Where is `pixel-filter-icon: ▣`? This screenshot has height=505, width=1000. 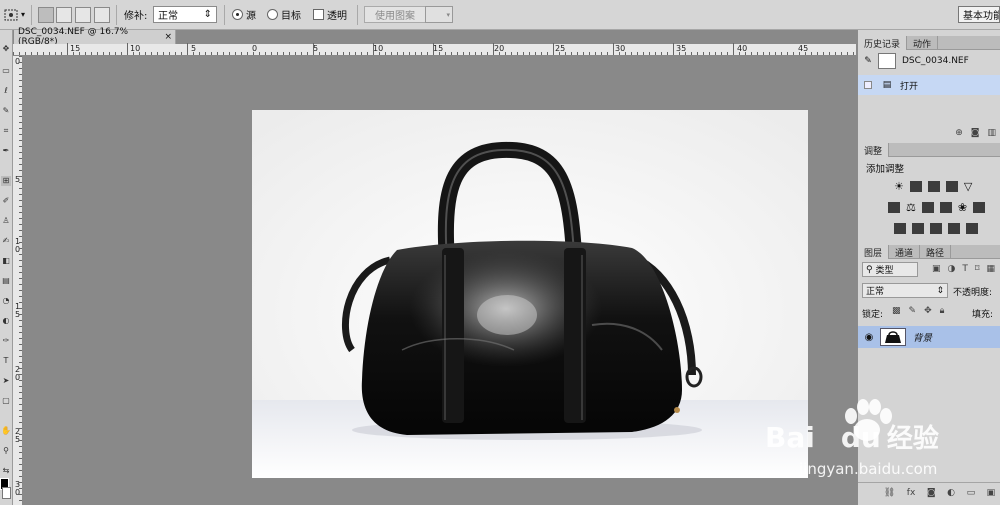 pixel-filter-icon: ▣ is located at coordinates (936, 269).